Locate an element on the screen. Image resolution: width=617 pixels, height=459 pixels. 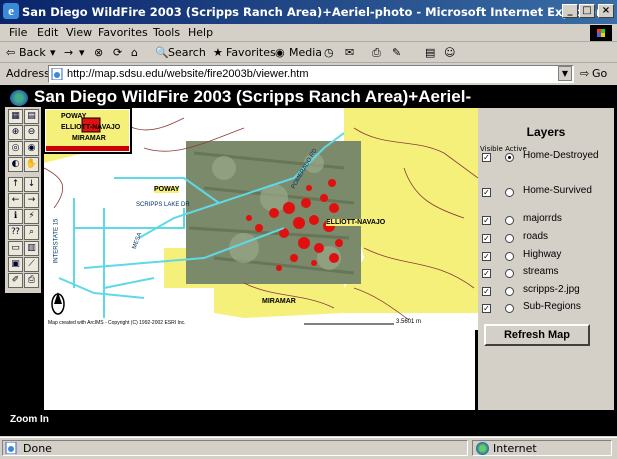
history-icon: ◷ is located at coordinates (329, 52).